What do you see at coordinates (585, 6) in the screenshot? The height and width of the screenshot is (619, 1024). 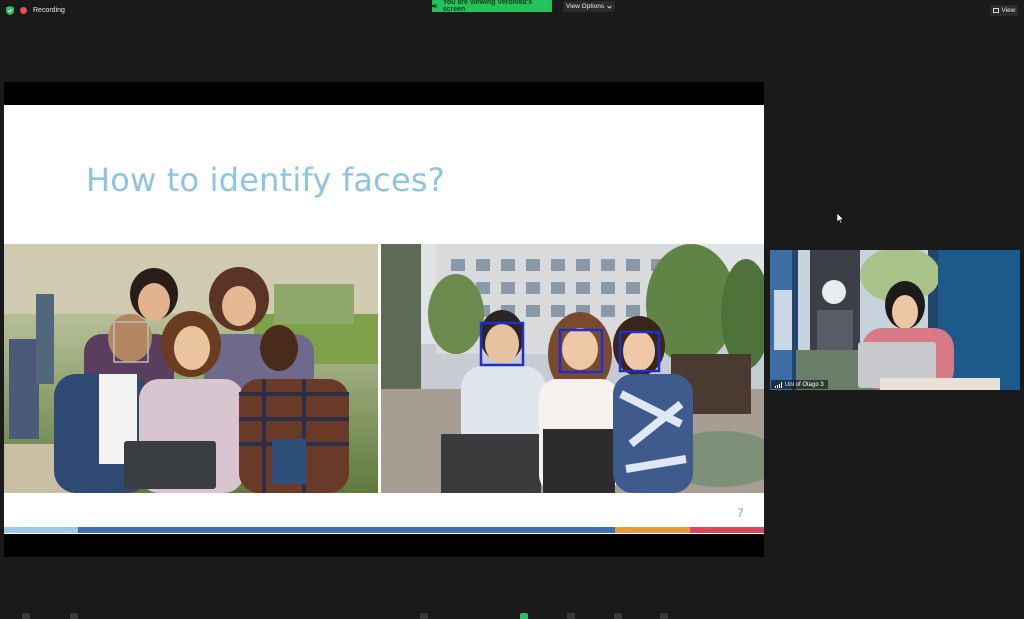 I see `view-options-label: View Options` at bounding box center [585, 6].